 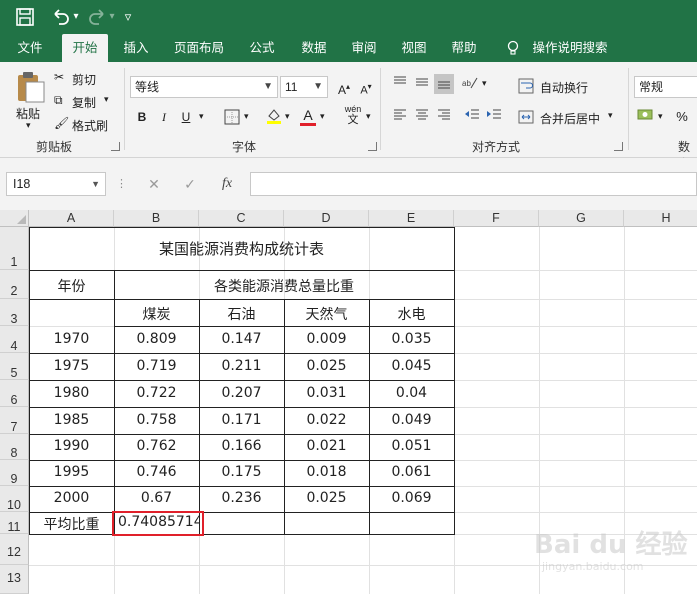 What do you see at coordinates (14, 312) in the screenshot?
I see `row-header-3: 3` at bounding box center [14, 312].